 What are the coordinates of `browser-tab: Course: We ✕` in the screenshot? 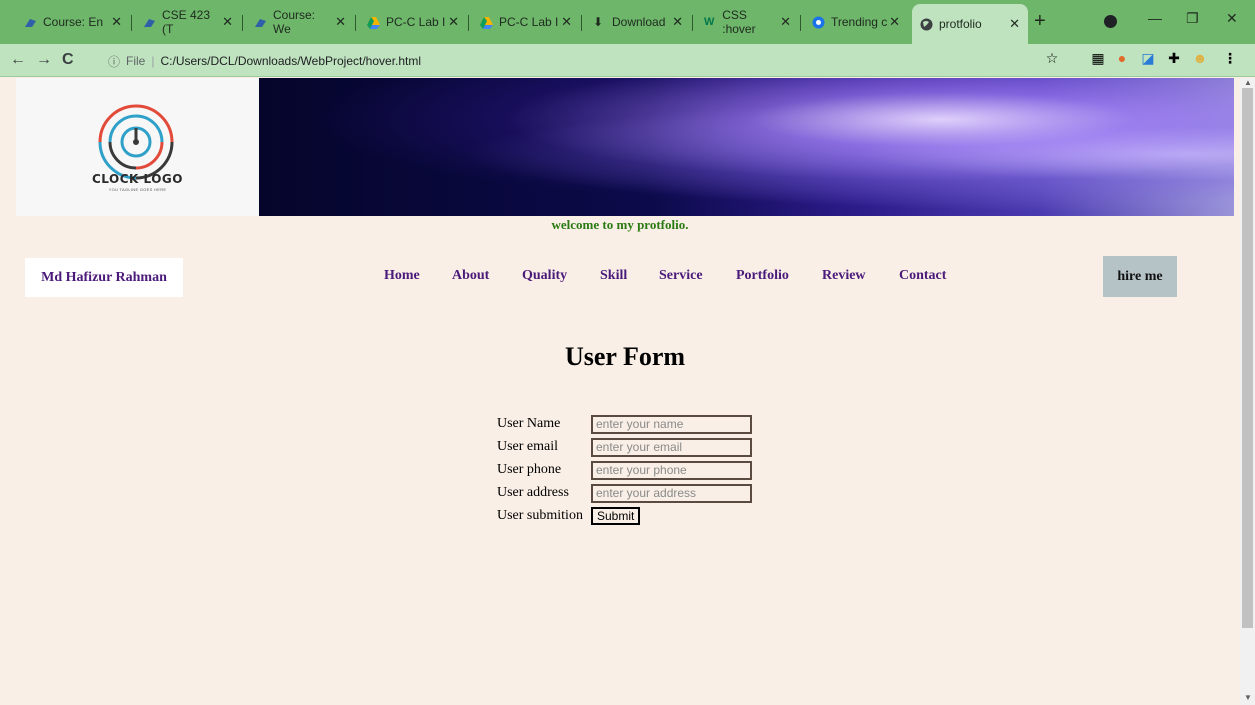 It's located at (300, 22).